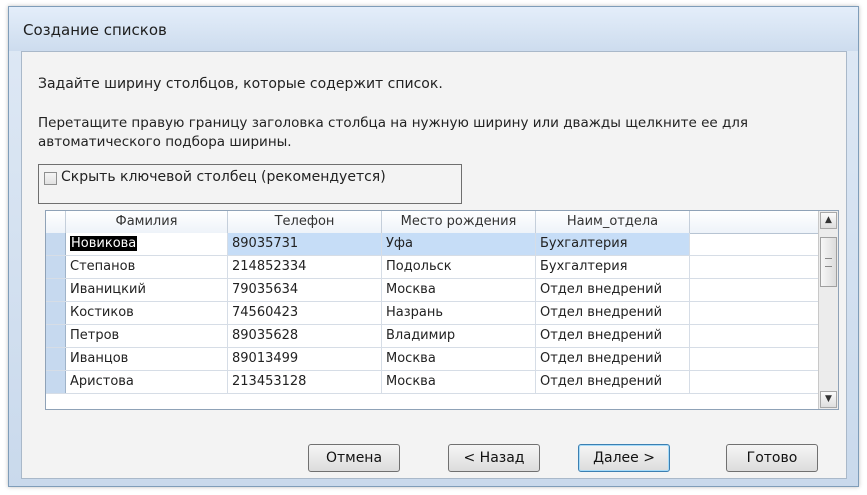 This screenshot has width=867, height=495. What do you see at coordinates (265, 358) in the screenshot?
I see `cell-text: 89013499` at bounding box center [265, 358].